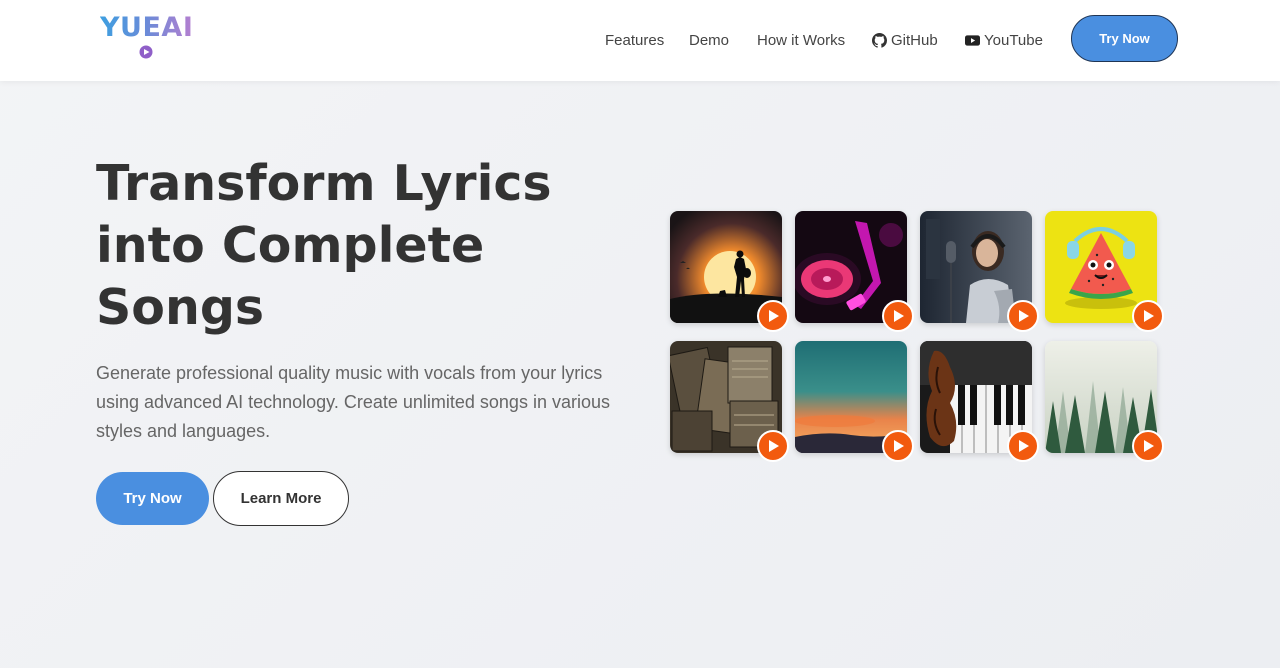 The height and width of the screenshot is (668, 1280). I want to click on github-icon, so click(879, 40).